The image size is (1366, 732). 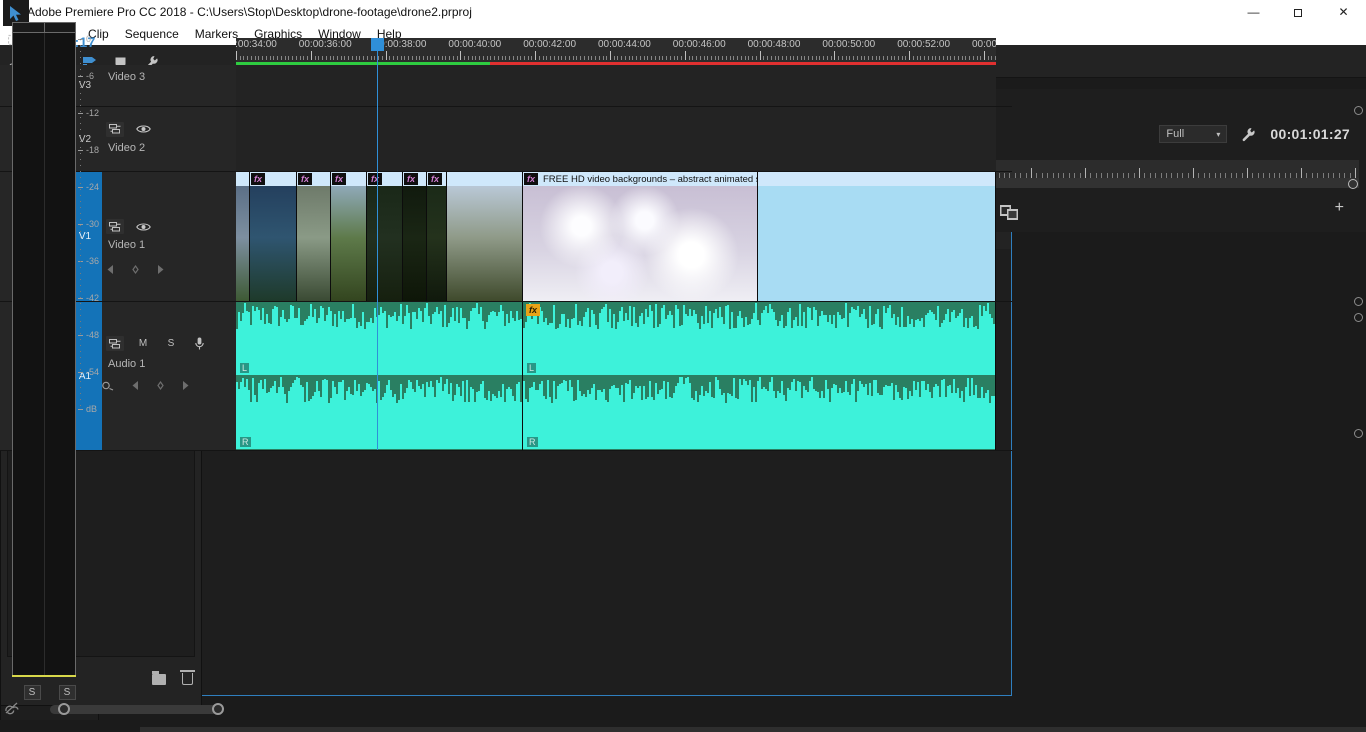 What do you see at coordinates (616, 139) in the screenshot?
I see `track-lane-v2` at bounding box center [616, 139].